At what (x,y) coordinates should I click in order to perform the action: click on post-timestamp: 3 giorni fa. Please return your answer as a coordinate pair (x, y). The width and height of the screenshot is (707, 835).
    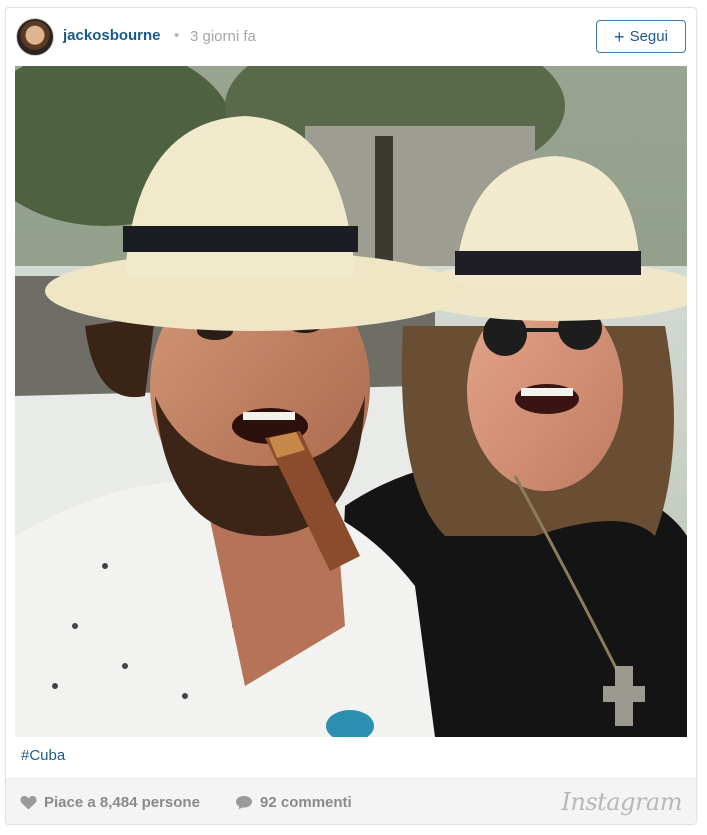
    Looking at the image, I should click on (223, 36).